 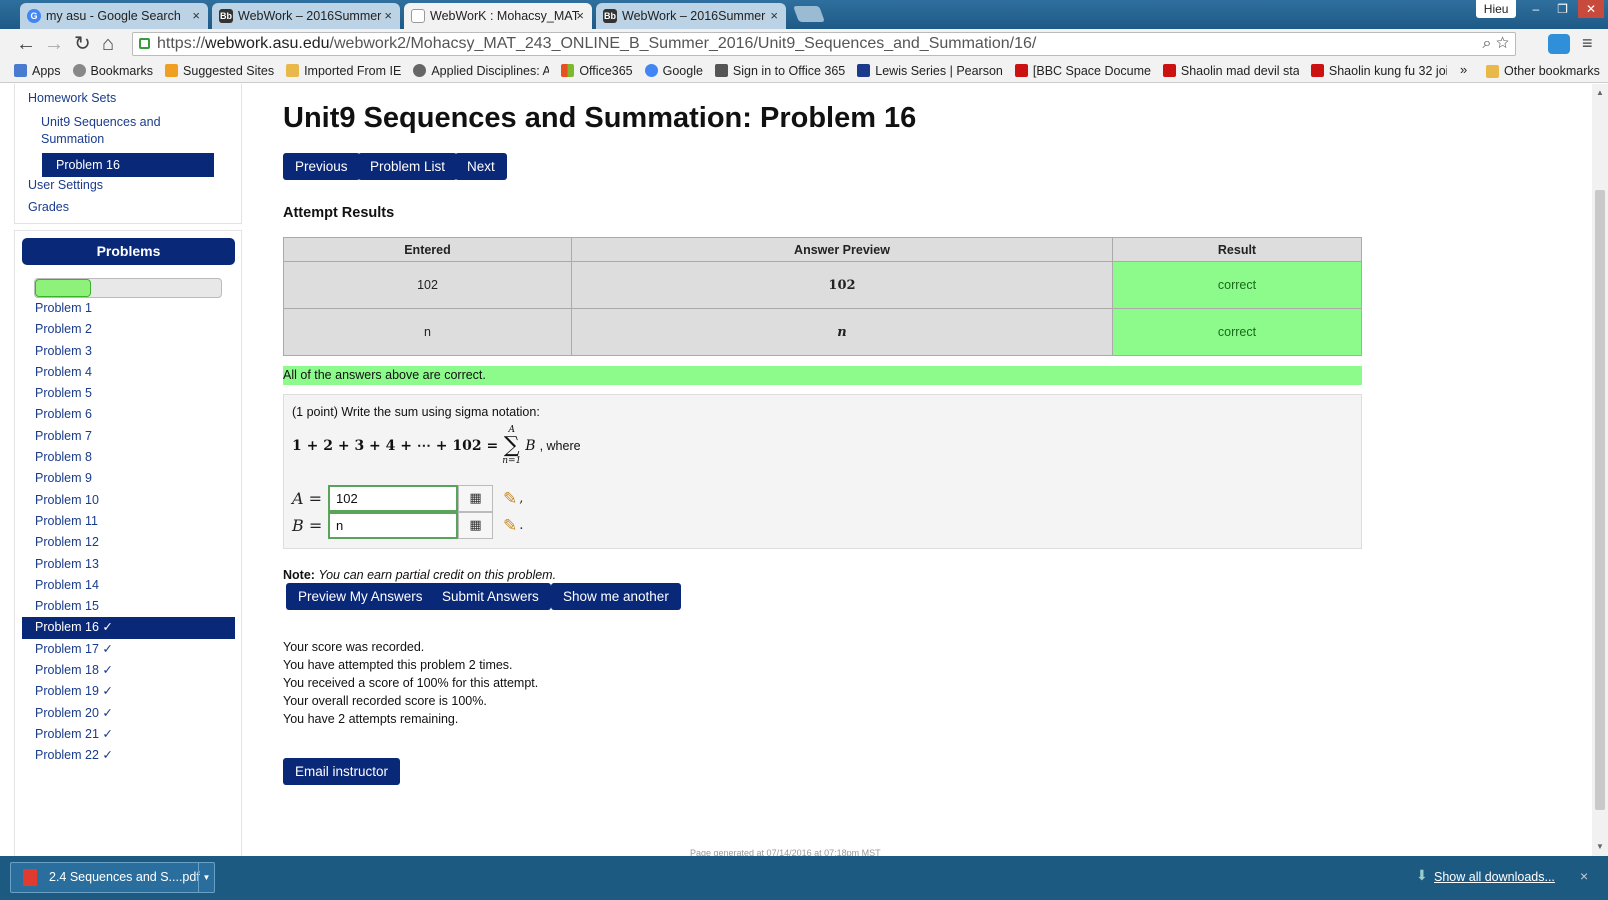 What do you see at coordinates (385, 701) in the screenshot?
I see `status-line: Your overall recorded score is 100%.` at bounding box center [385, 701].